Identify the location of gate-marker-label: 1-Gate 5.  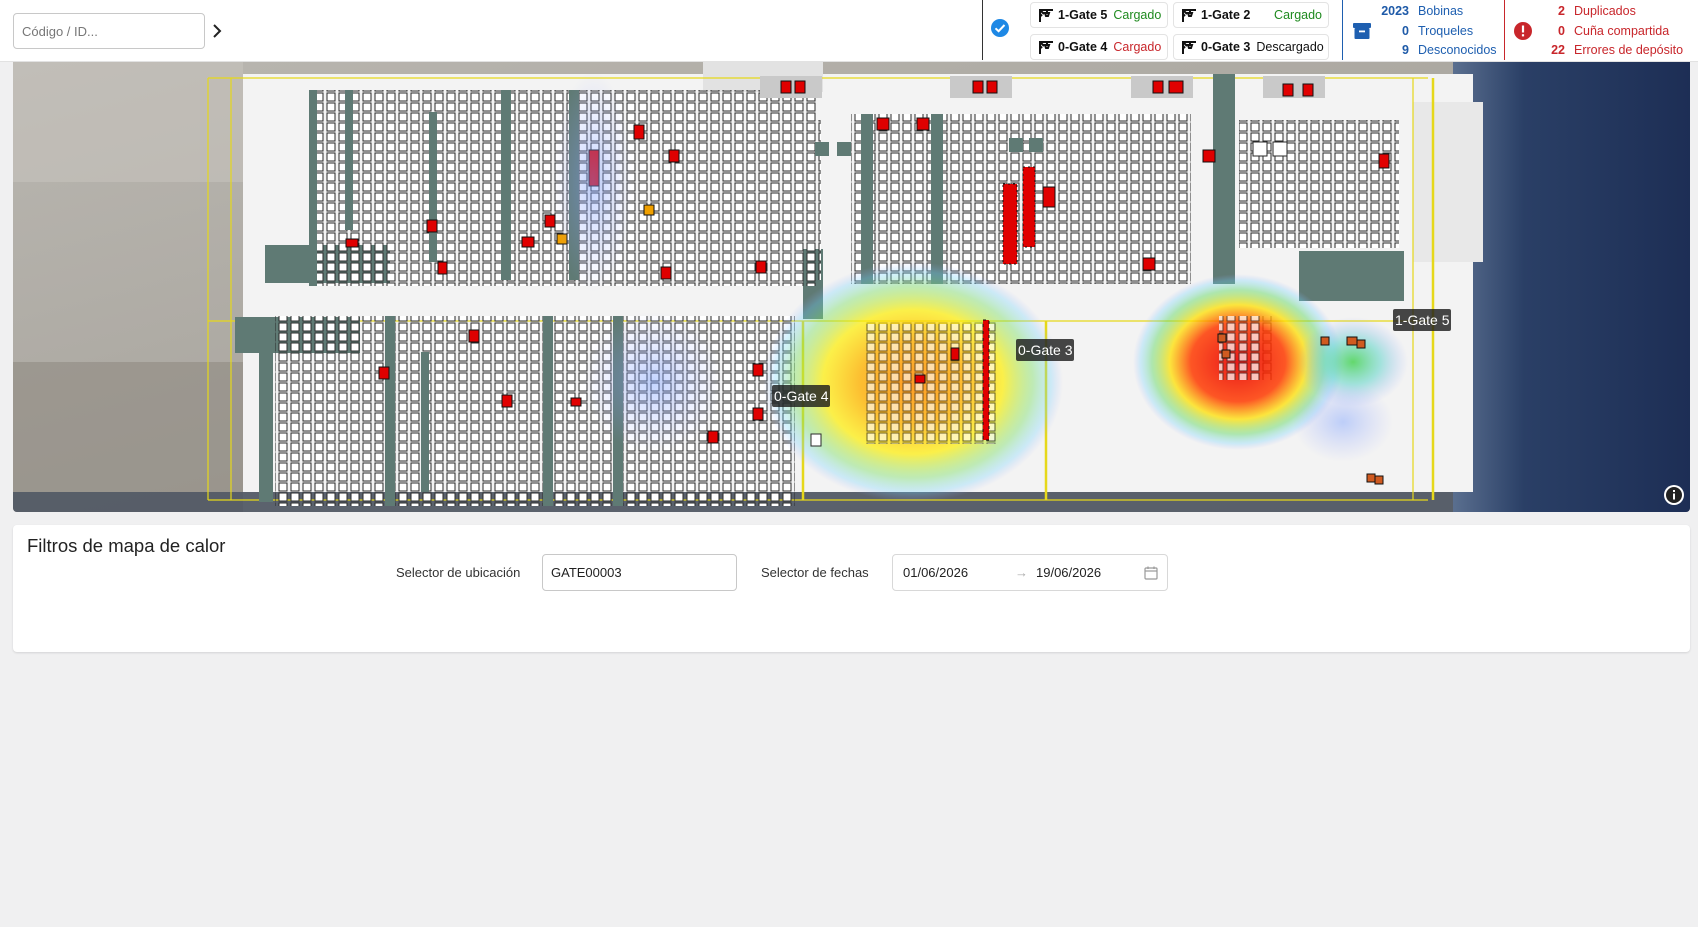
(1422, 320).